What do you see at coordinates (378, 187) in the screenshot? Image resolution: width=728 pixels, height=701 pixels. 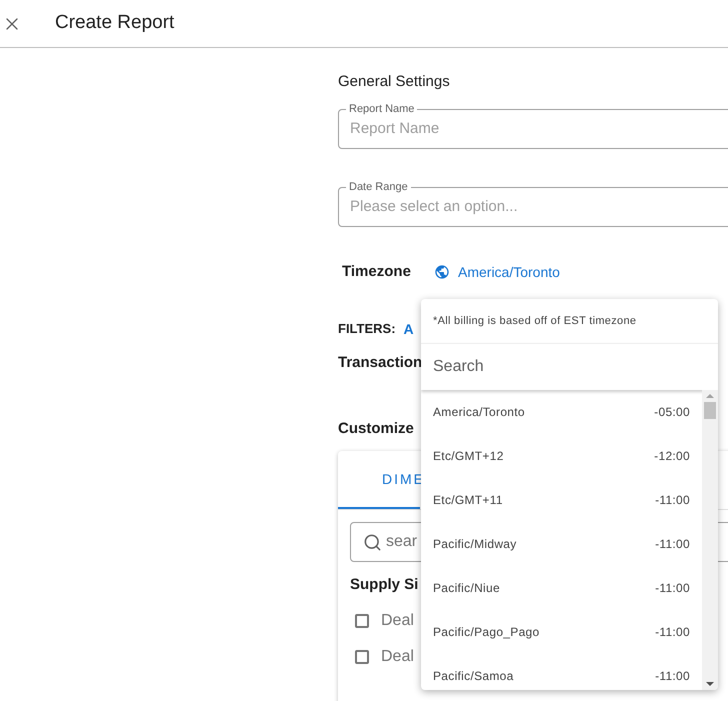 I see `field-label: Date Range` at bounding box center [378, 187].